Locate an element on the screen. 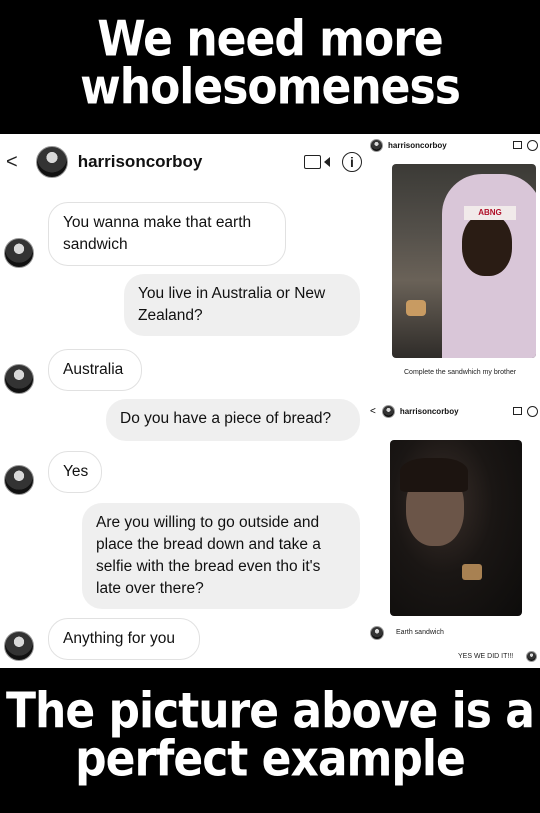  top-caption-line2: wholesomeness is located at coordinates (270, 87).